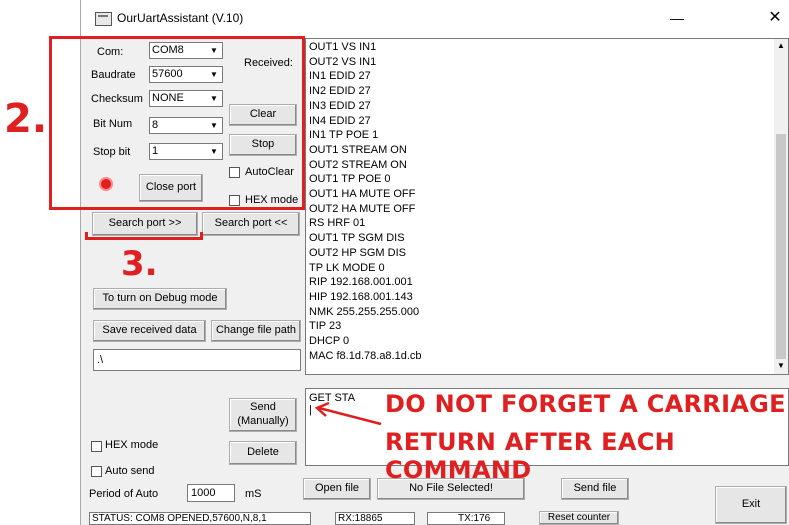  What do you see at coordinates (96, 471) in the screenshot?
I see `autosend-checkbox` at bounding box center [96, 471].